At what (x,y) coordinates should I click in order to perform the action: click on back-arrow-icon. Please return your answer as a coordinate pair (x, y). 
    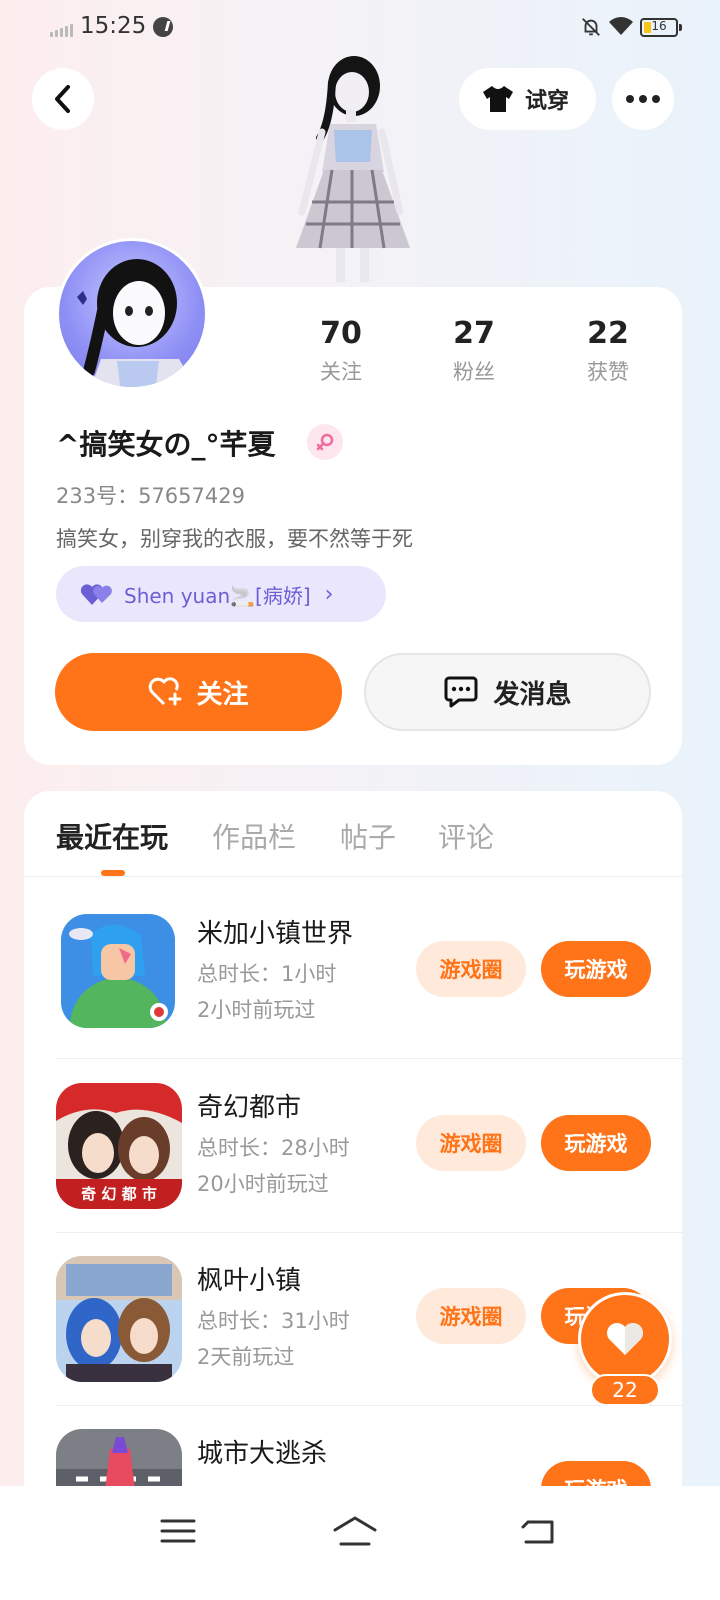
    Looking at the image, I should click on (62, 99).